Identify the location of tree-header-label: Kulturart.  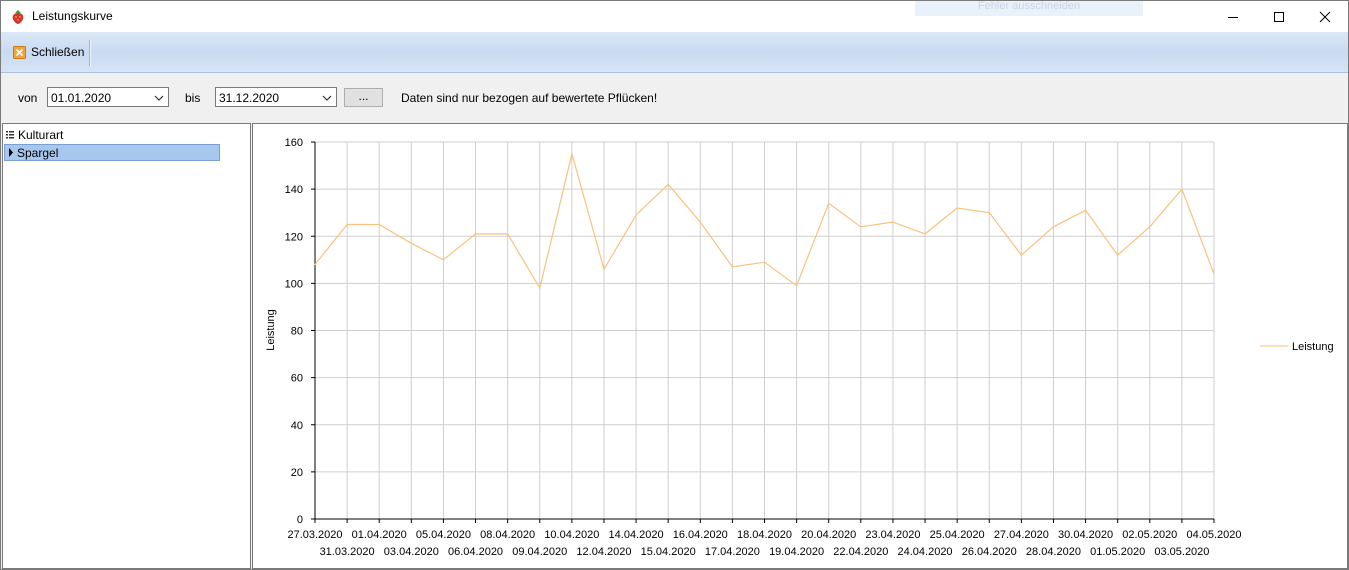
(41, 135).